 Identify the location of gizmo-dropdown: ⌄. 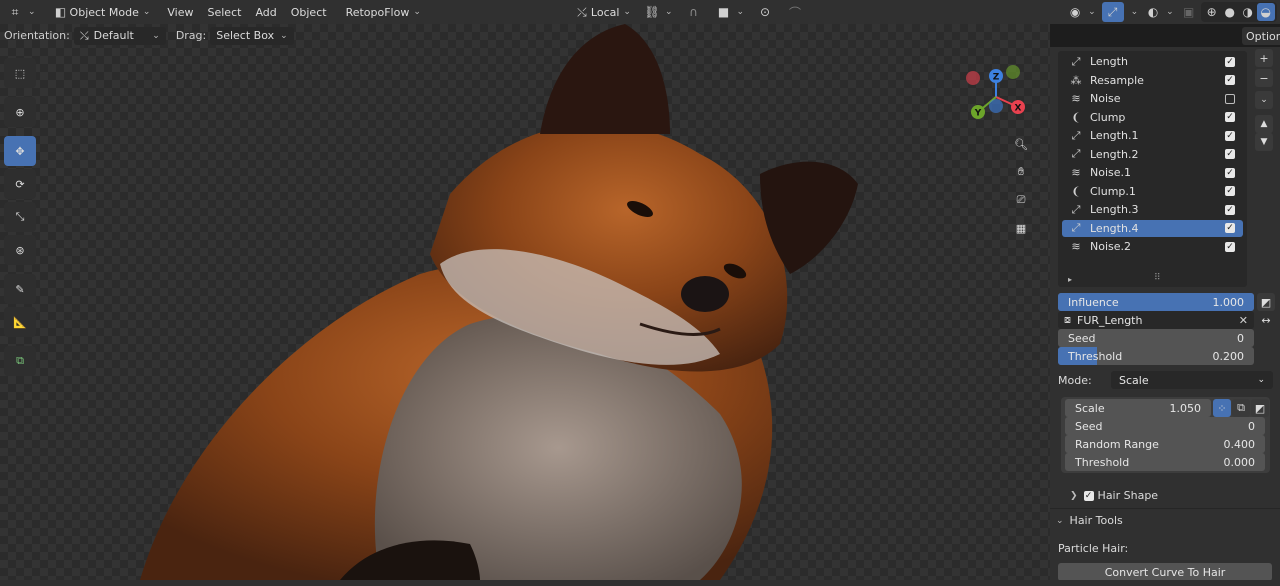
(1133, 12).